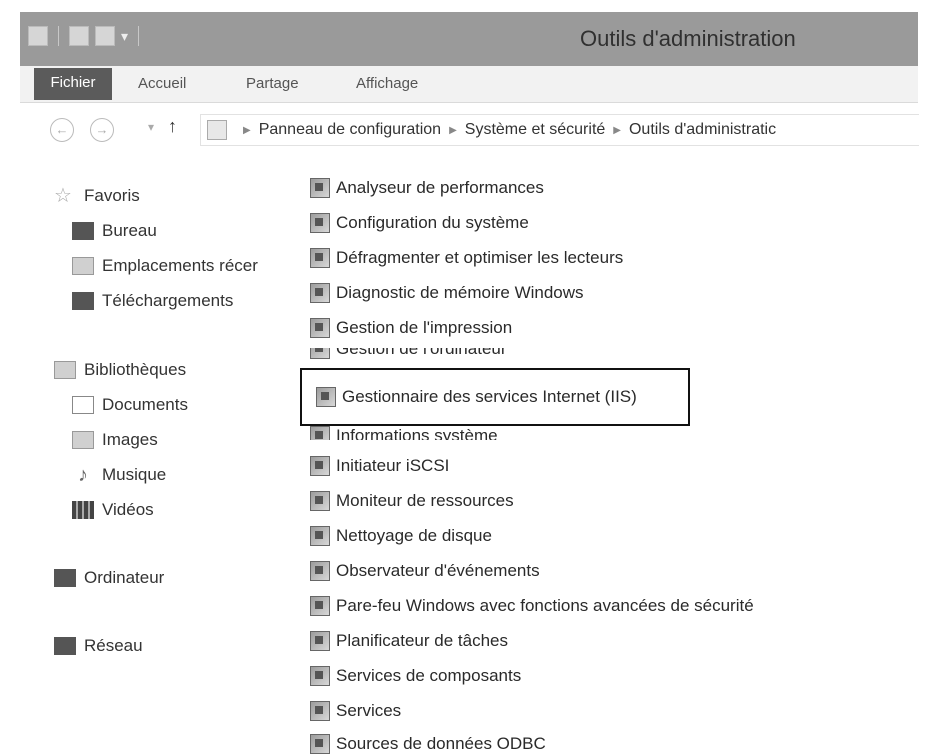 The height and width of the screenshot is (756, 926). I want to click on sidebar-item-videos: Vidéos, so click(113, 510).